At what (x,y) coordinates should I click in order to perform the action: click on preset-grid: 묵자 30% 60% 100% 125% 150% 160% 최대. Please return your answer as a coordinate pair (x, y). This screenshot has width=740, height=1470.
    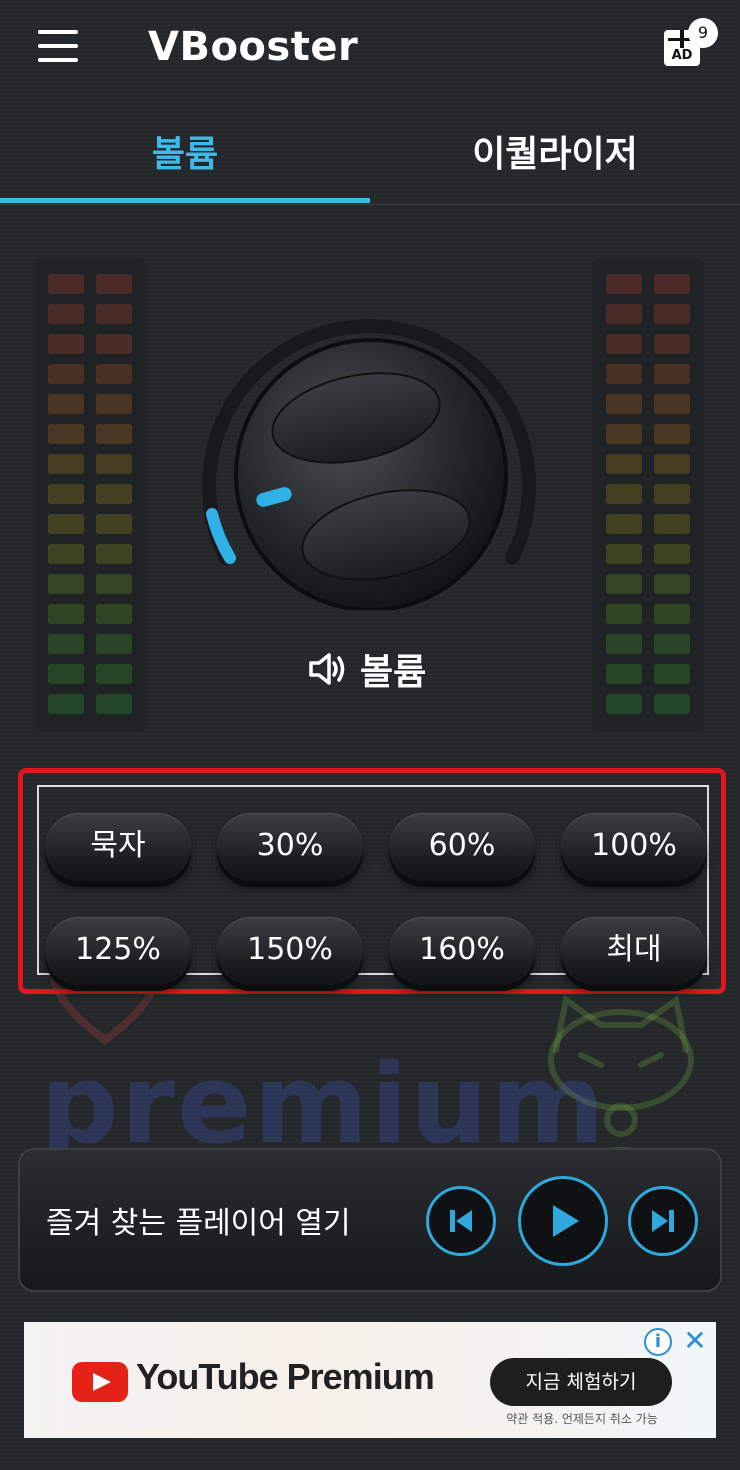
    Looking at the image, I should click on (373, 885).